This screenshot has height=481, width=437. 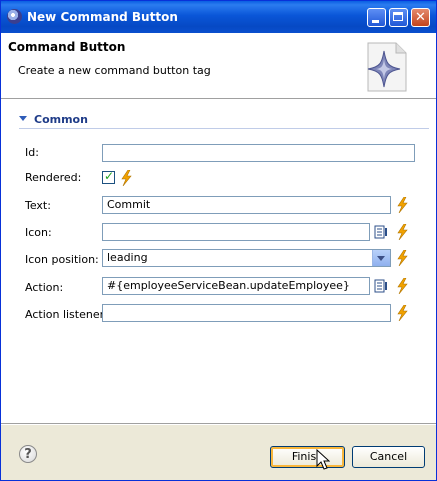 What do you see at coordinates (67, 47) in the screenshot?
I see `header-title: Command Button` at bounding box center [67, 47].